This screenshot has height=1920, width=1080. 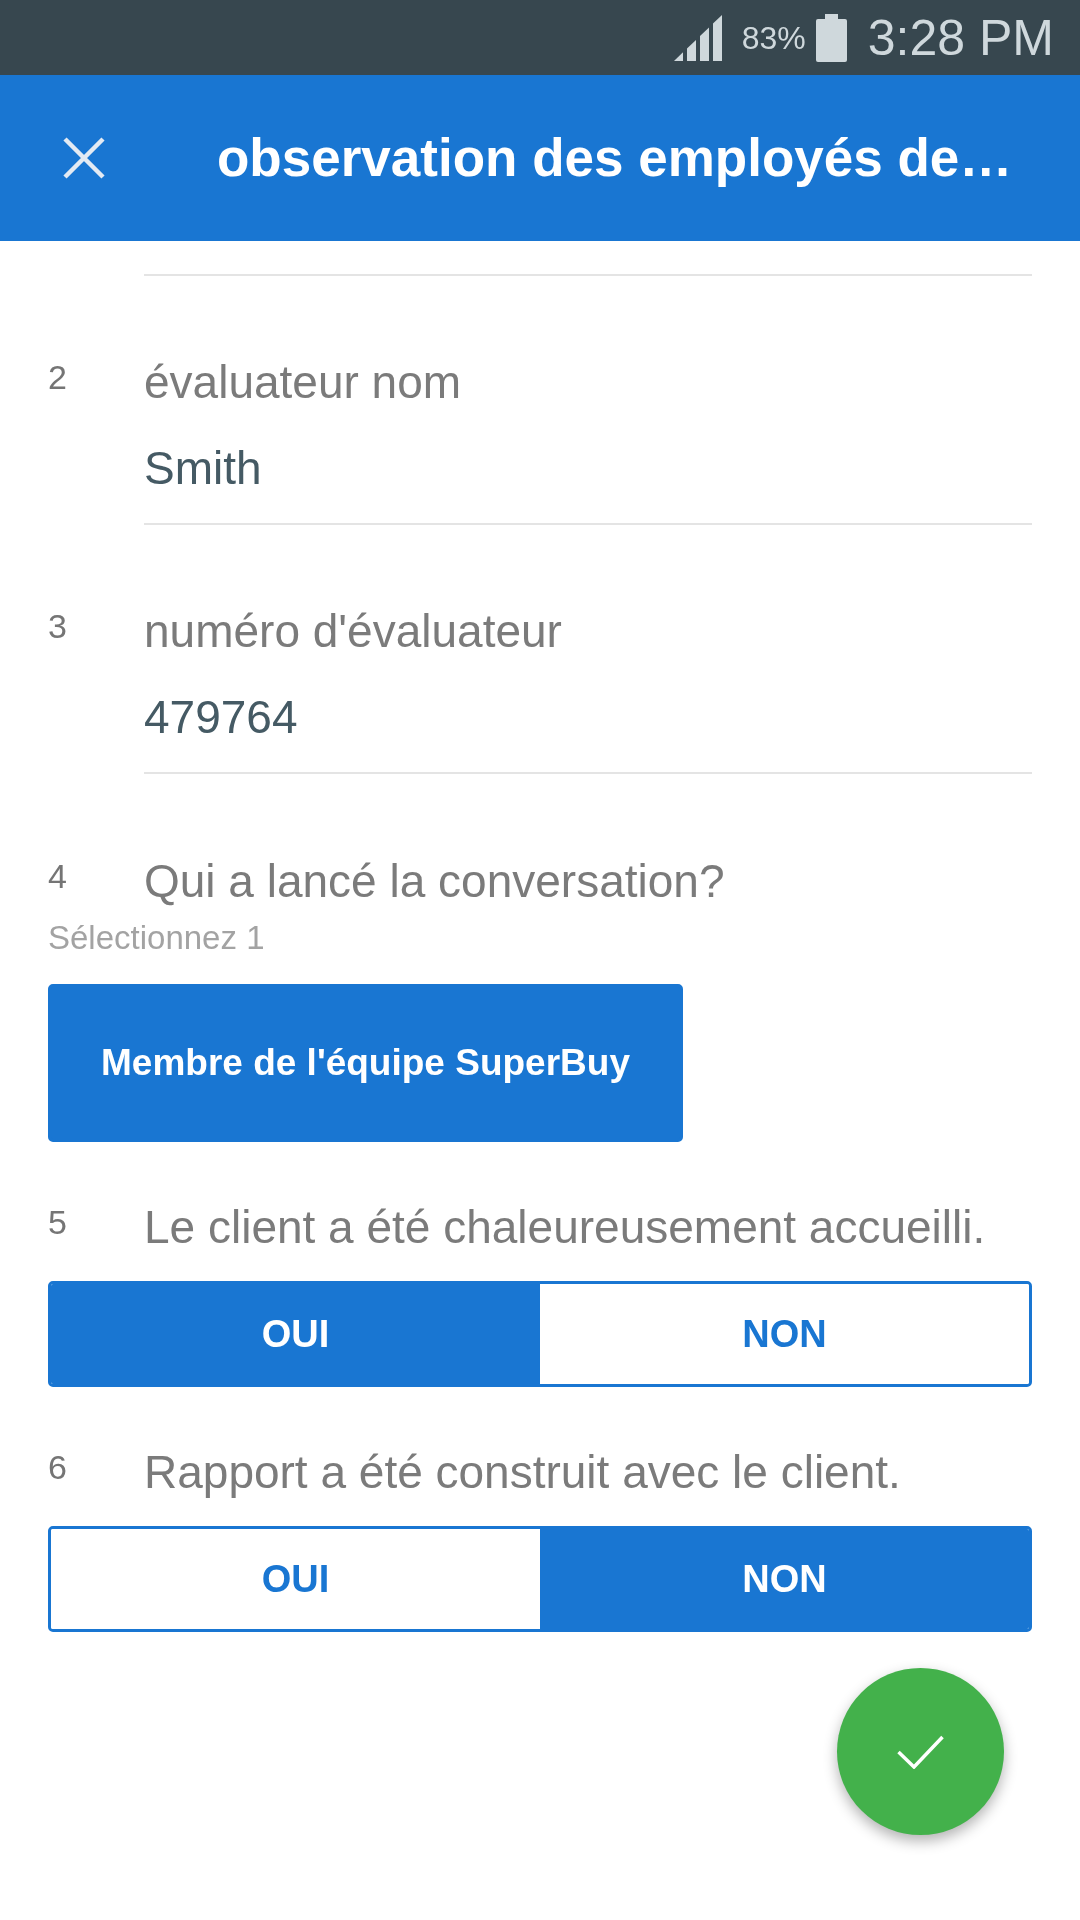 I want to click on choice-option-button: Membre de l'équipe SuperBuy, so click(x=365, y=1063).